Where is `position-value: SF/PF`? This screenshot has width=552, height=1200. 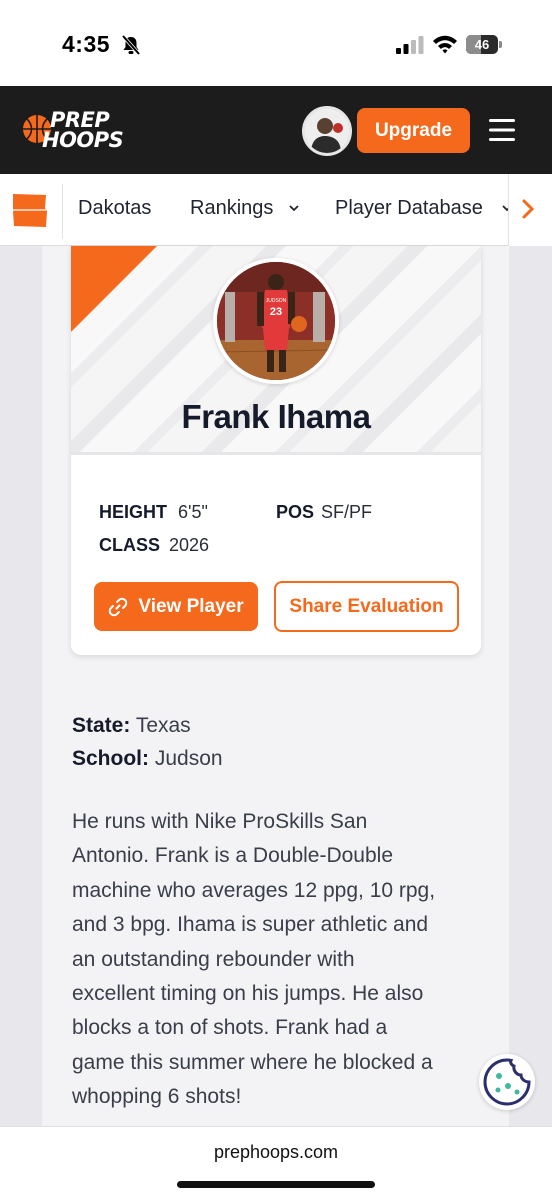
position-value: SF/PF is located at coordinates (347, 512).